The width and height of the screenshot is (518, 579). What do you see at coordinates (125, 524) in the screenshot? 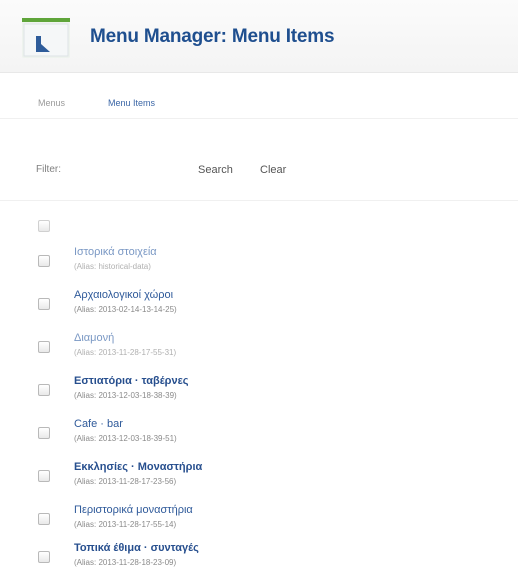
I see `item-alias: (Alias: 2013-11-28-17-55-14)` at bounding box center [125, 524].